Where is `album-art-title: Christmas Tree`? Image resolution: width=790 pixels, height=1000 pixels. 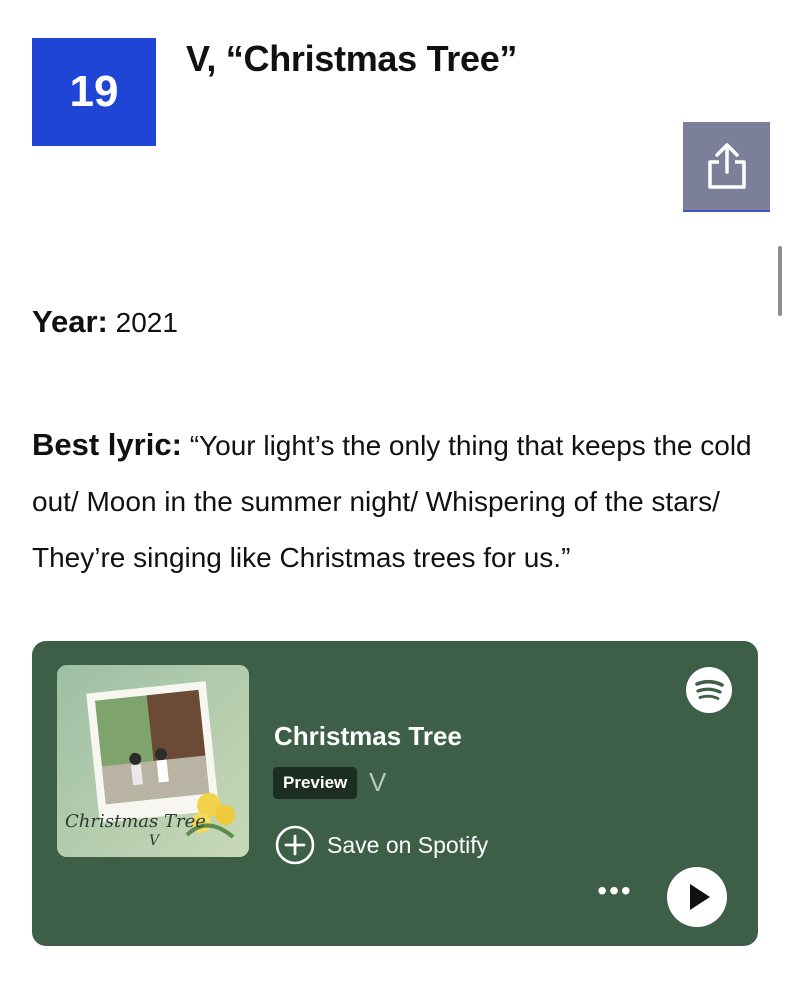 album-art-title: Christmas Tree is located at coordinates (135, 821).